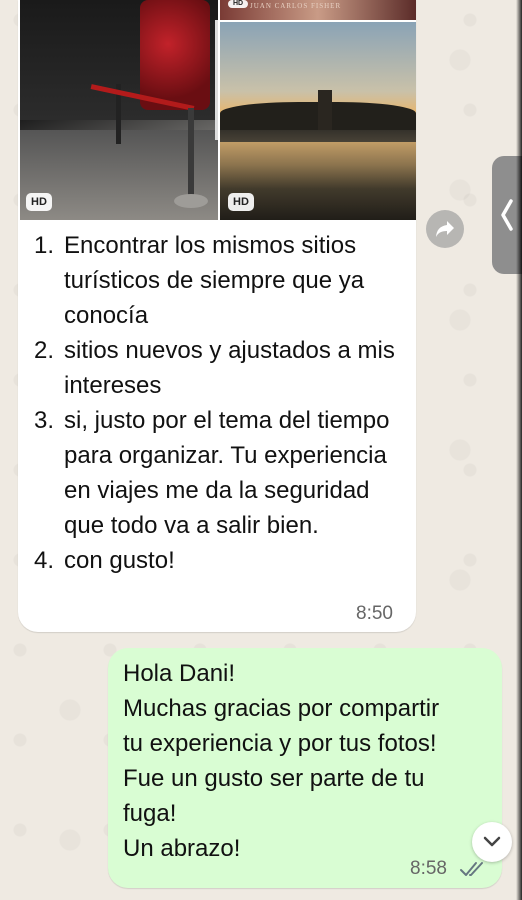  Describe the element at coordinates (280, 743) in the screenshot. I see `message-line: tu experiencia y por tus fotos!` at that location.